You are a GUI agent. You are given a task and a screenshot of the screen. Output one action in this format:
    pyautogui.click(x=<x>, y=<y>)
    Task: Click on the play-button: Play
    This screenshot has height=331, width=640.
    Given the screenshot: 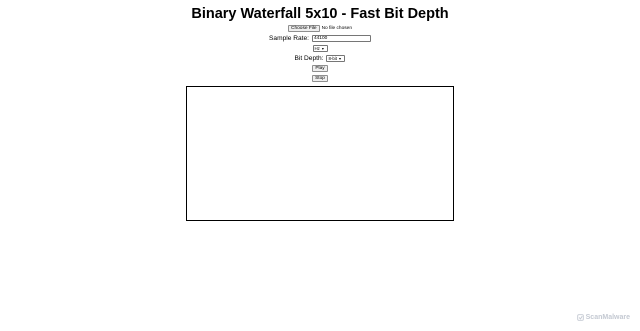 What is the action you would take?
    pyautogui.click(x=320, y=68)
    